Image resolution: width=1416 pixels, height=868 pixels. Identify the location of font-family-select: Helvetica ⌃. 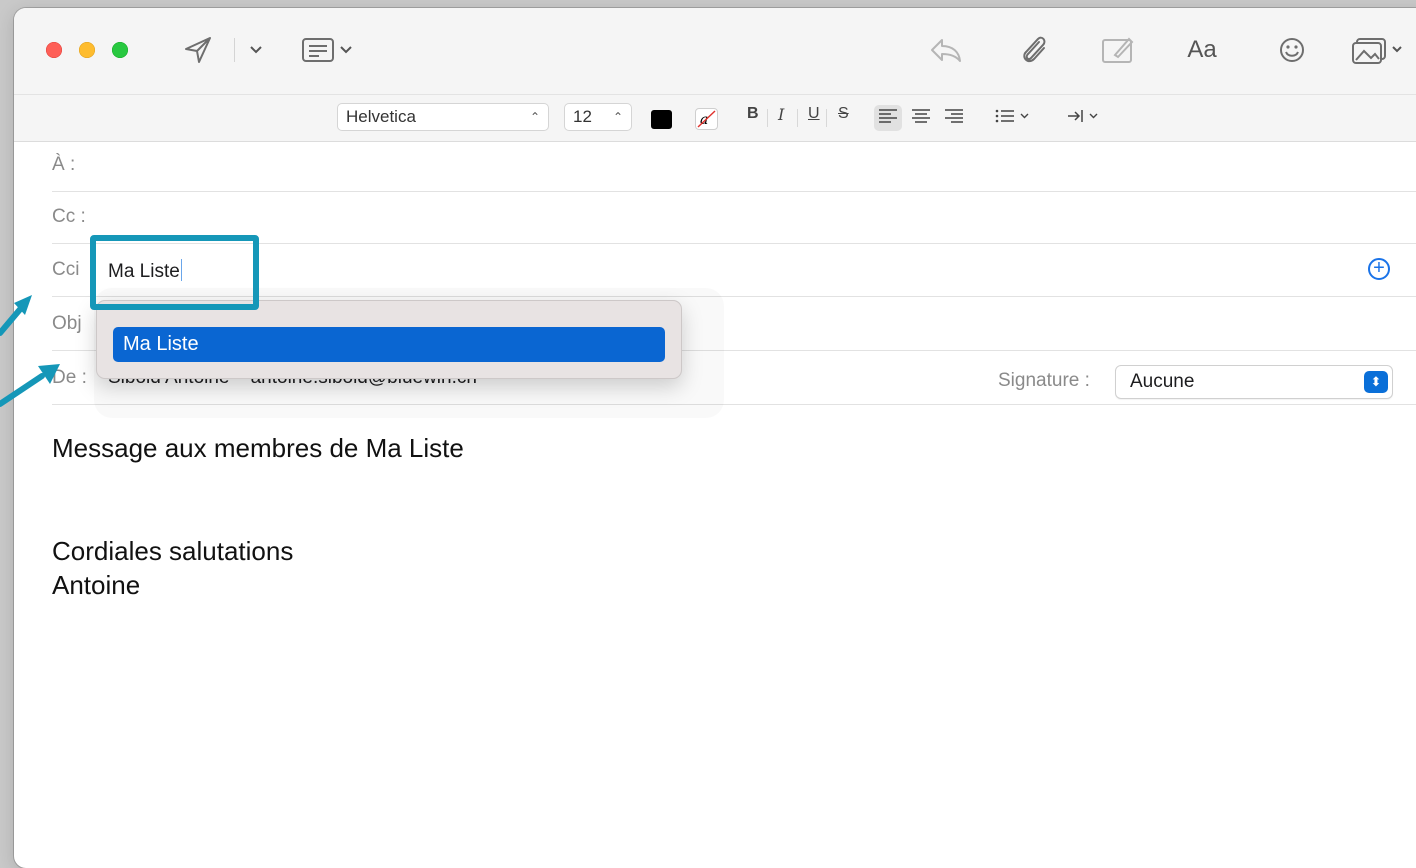
(443, 117).